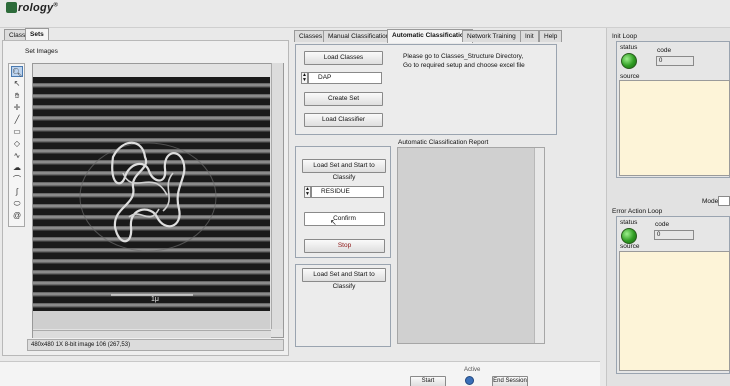 Image resolution: width=730 pixels, height=386 pixels. Describe the element at coordinates (17, 131) in the screenshot. I see `rectangle-icon: ▭` at that location.